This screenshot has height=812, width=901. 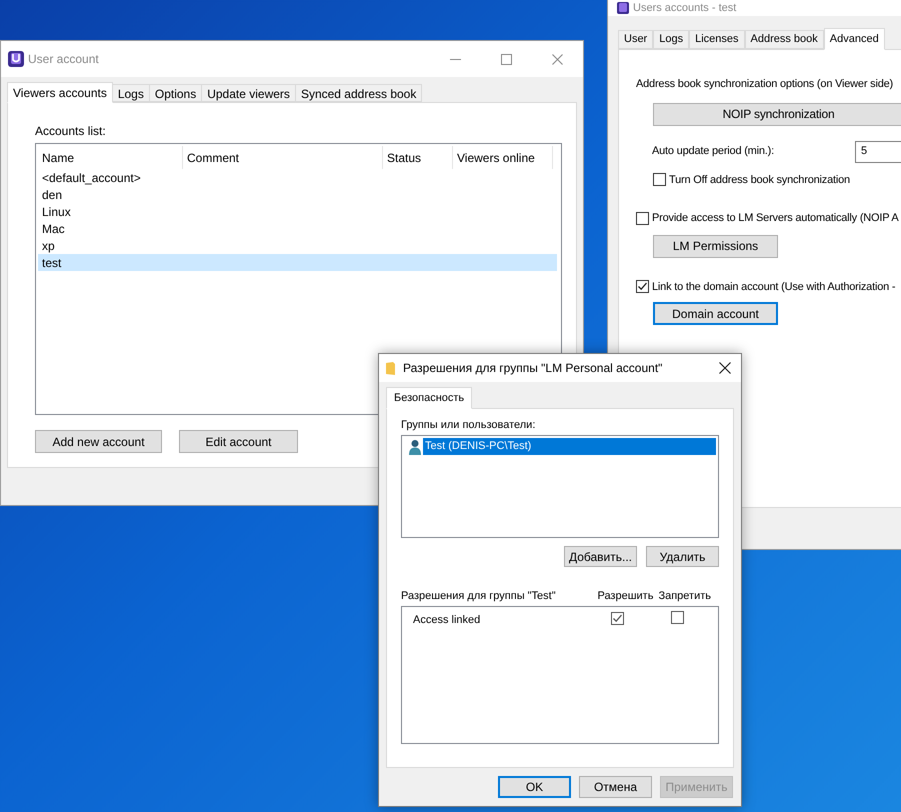 What do you see at coordinates (446, 620) in the screenshot?
I see `permission-name: Access linked` at bounding box center [446, 620].